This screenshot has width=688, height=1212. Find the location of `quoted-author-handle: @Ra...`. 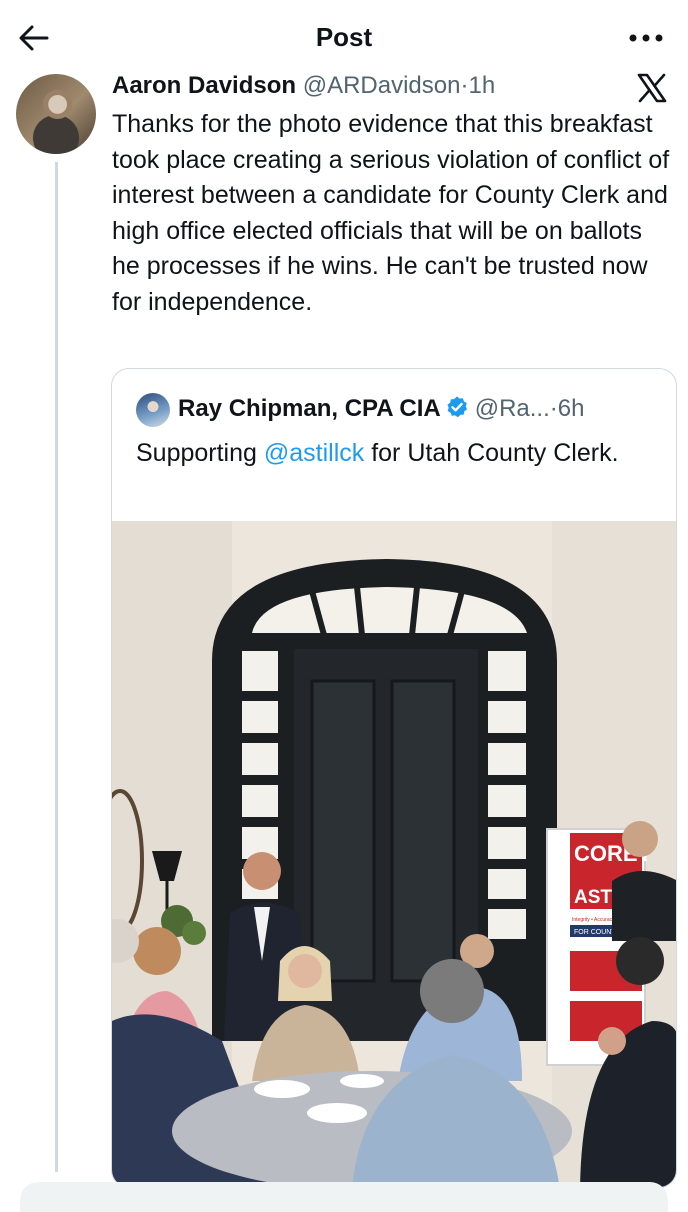

quoted-author-handle: @Ra... is located at coordinates (512, 408).